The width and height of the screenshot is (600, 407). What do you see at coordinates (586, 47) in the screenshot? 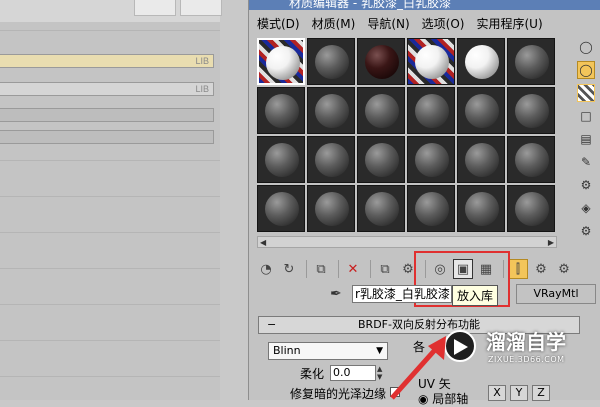
I see `sample-type-icon: ◯` at bounding box center [586, 47].